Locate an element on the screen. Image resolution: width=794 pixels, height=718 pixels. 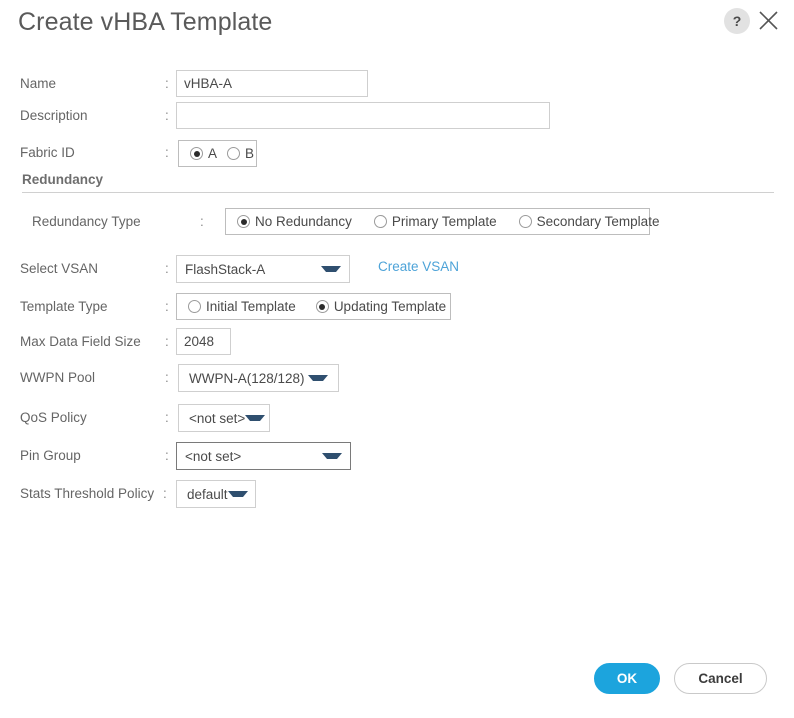
description-input is located at coordinates (363, 115).